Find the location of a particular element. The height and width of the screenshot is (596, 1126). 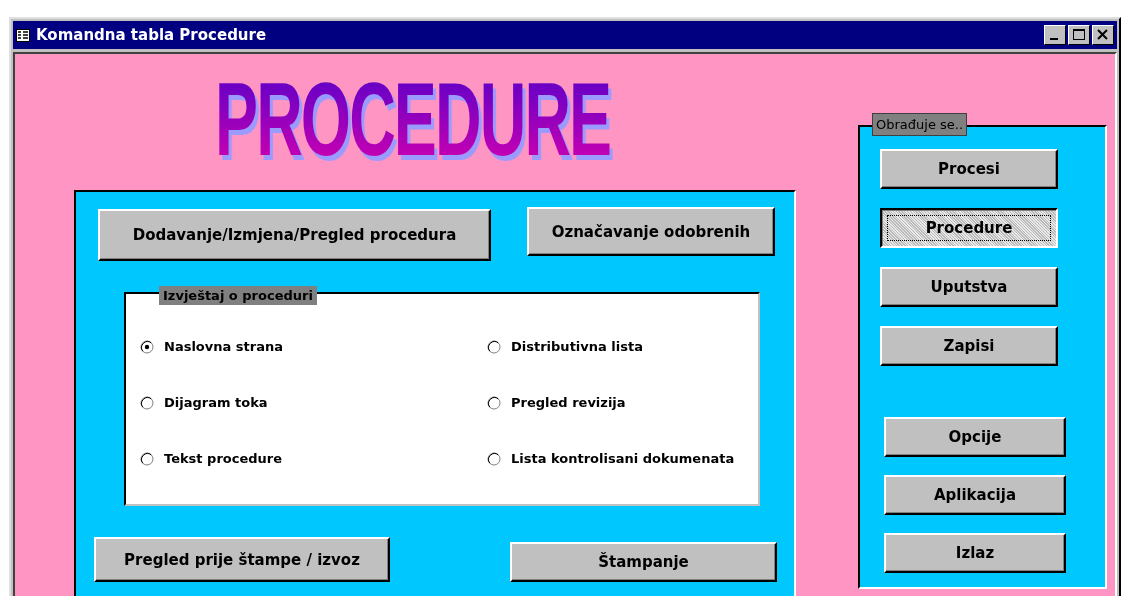

command-button: Procedure is located at coordinates (969, 228).